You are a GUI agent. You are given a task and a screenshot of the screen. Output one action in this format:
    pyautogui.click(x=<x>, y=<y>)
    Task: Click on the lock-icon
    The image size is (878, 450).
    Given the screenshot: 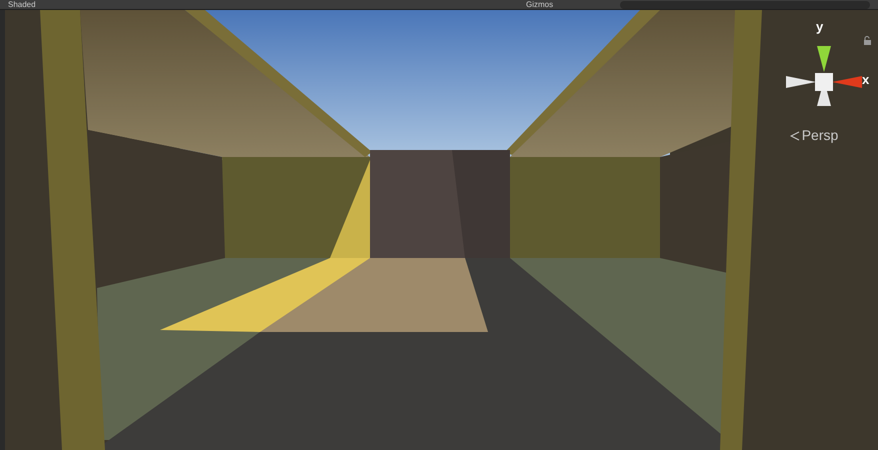 What is the action you would take?
    pyautogui.click(x=867, y=40)
    